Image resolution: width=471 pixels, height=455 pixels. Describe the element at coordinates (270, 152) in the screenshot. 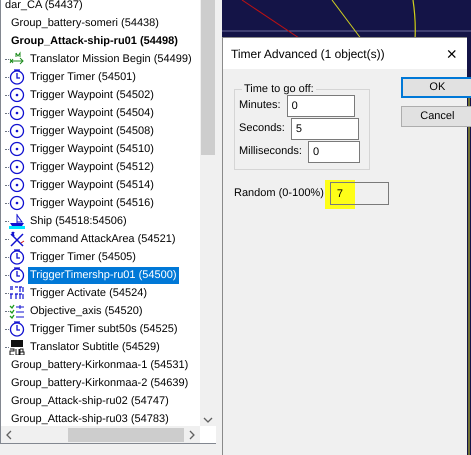

I see `field-label: Milliseconds:` at that location.